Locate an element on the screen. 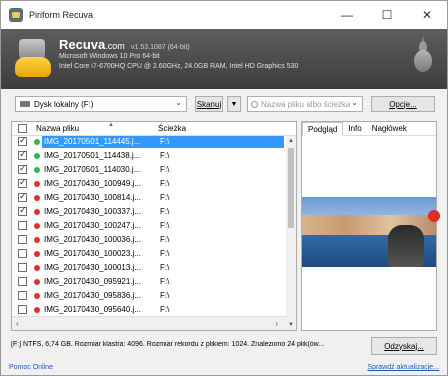 This screenshot has height=376, width=448. tab-preview: Podgląd is located at coordinates (323, 129).